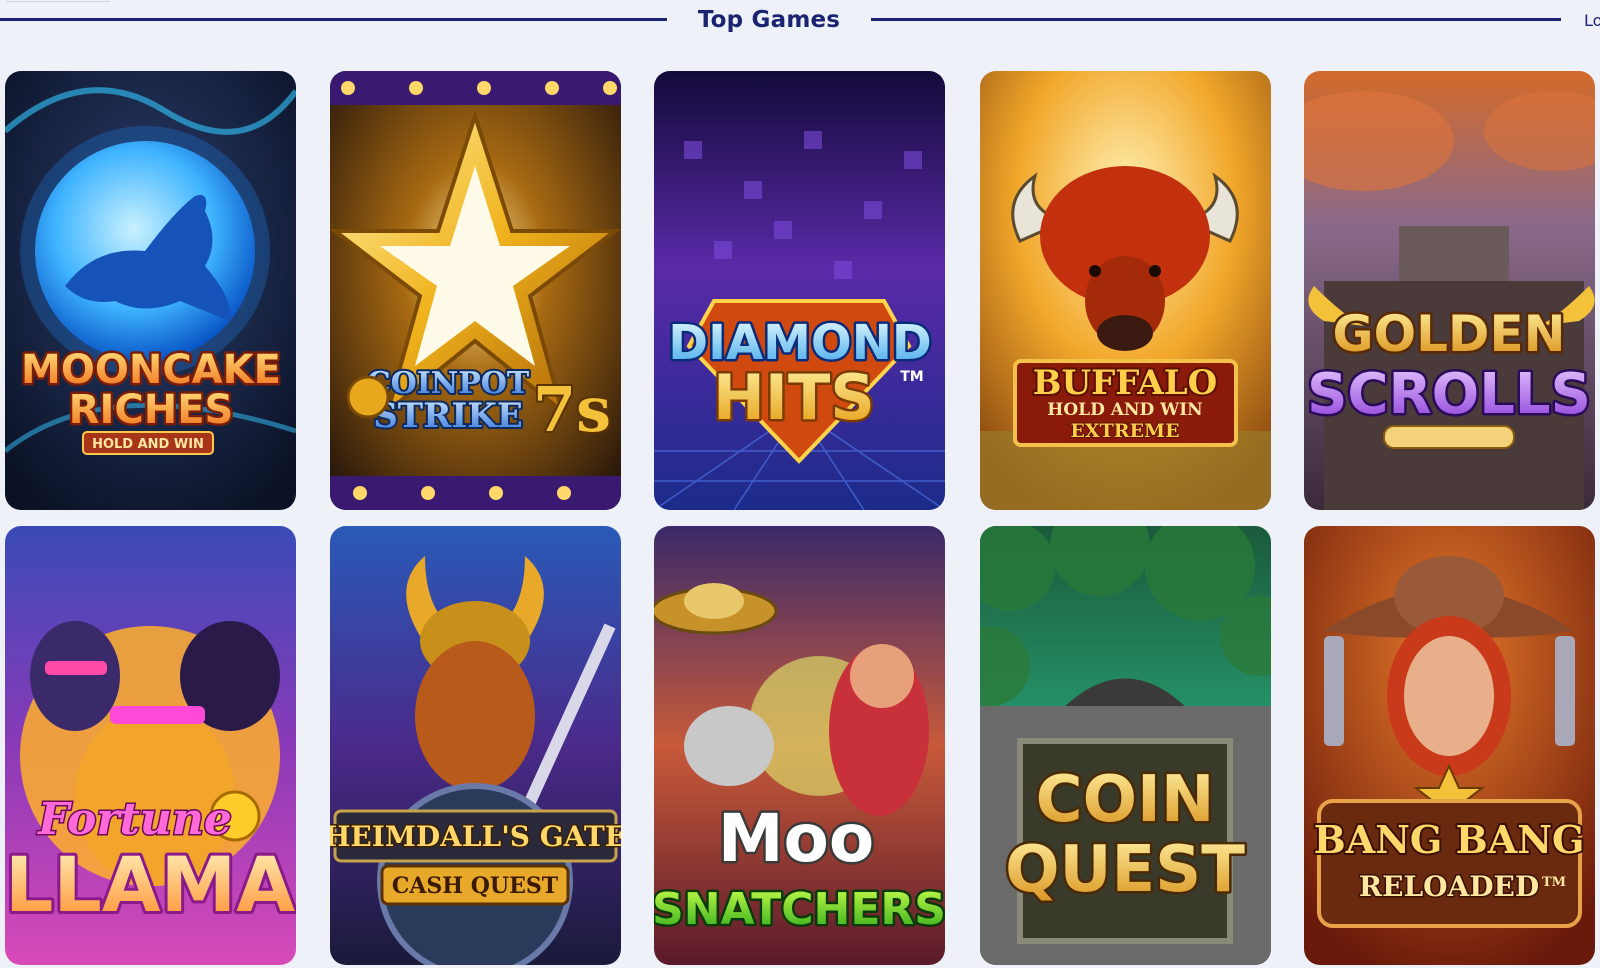 The height and width of the screenshot is (968, 1600). What do you see at coordinates (1125, 383) in the screenshot?
I see `game-title-line1: BUFFALO` at bounding box center [1125, 383].